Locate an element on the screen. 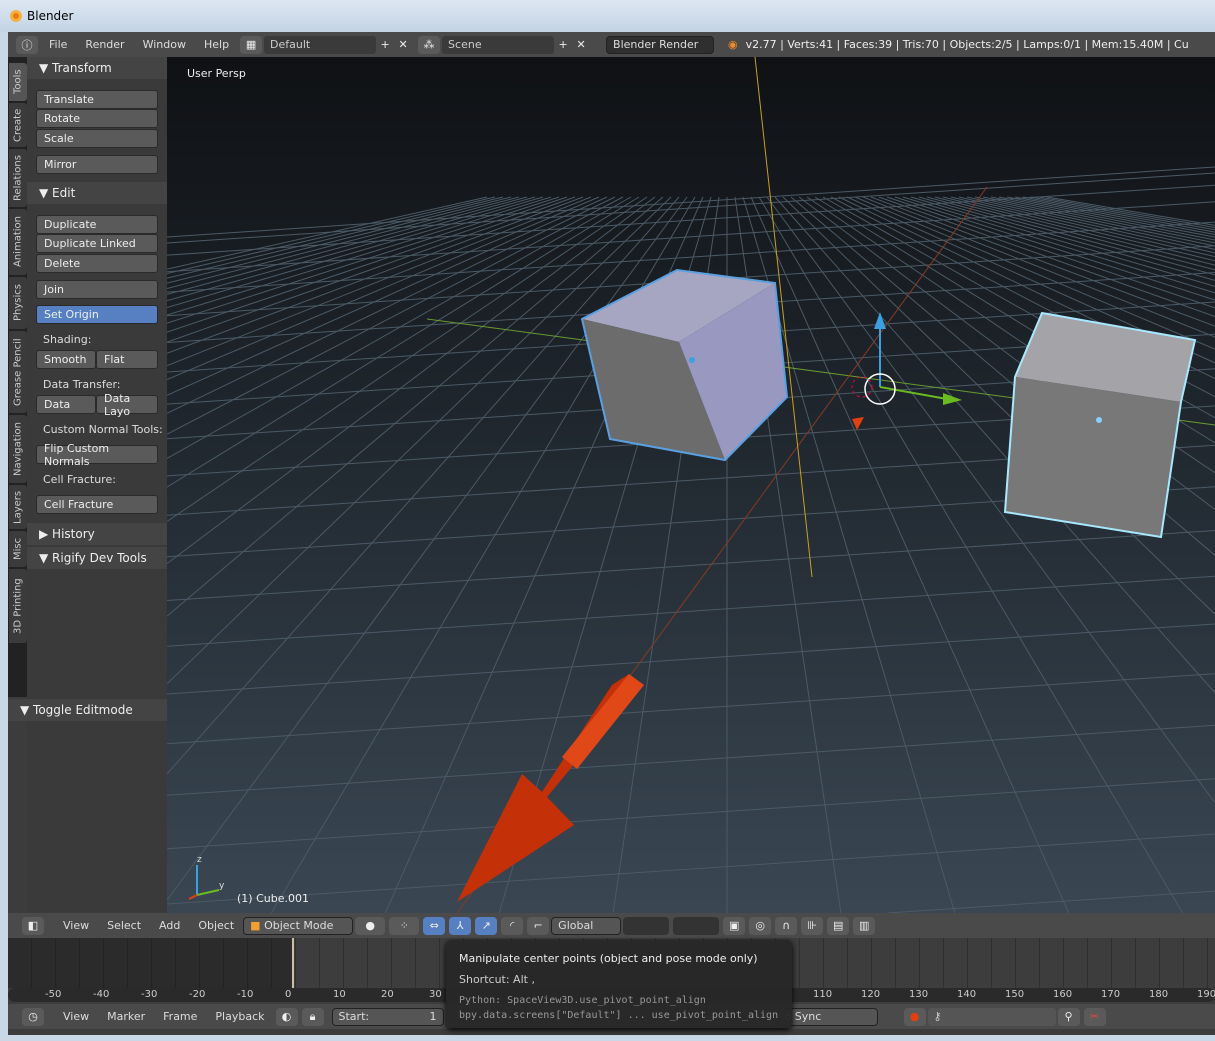  history-panel-header: ▶ History is located at coordinates (97, 534).